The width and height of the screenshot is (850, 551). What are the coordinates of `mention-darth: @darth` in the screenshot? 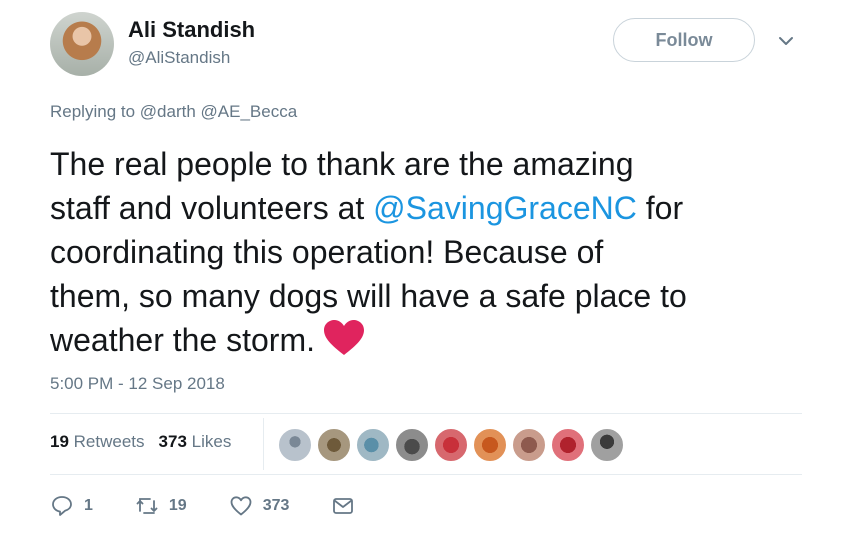 It's located at (168, 111).